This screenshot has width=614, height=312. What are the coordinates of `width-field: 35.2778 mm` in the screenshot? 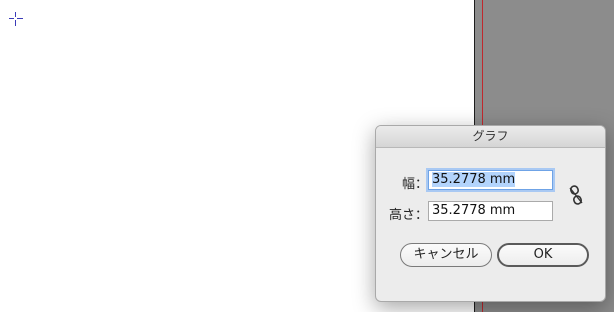 It's located at (490, 180).